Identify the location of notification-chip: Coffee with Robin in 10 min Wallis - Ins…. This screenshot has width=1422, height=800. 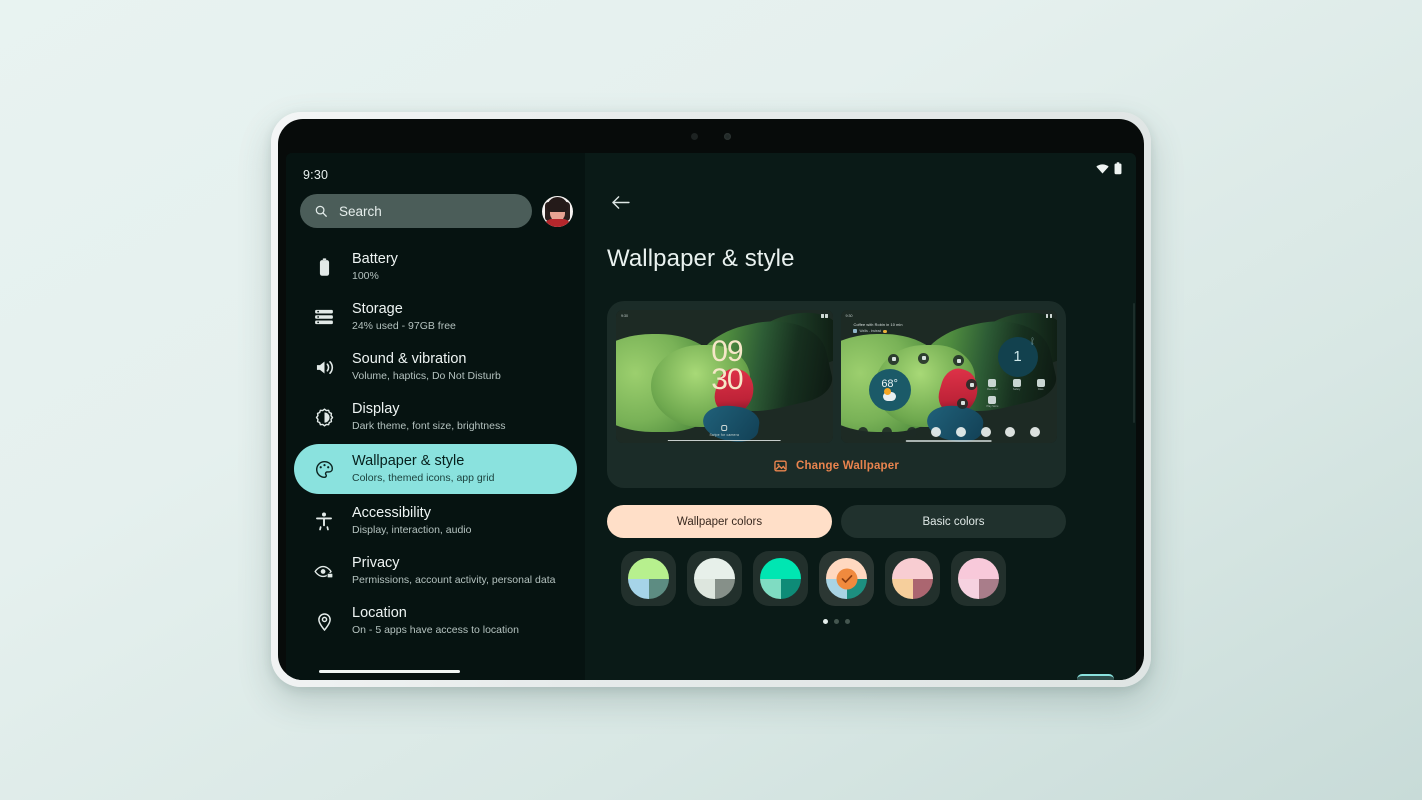
(907, 328).